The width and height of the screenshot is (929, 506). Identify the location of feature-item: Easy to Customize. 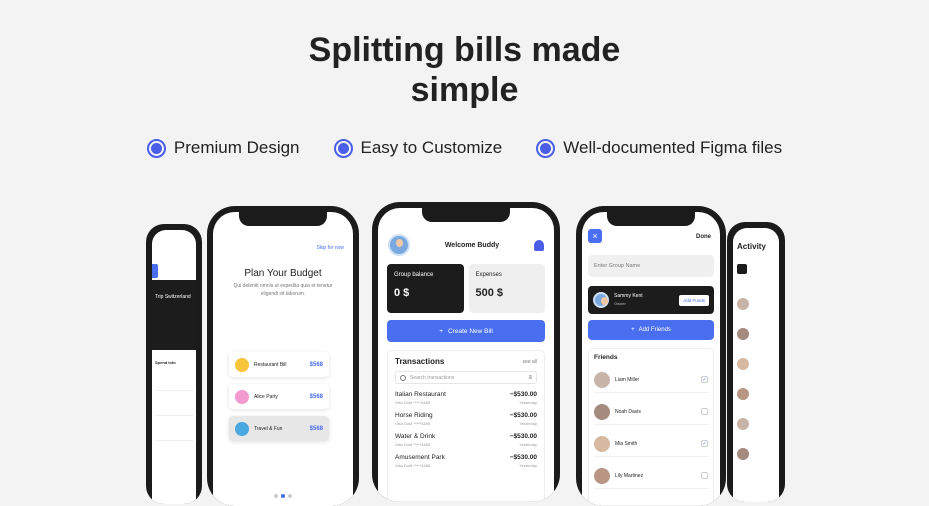
(417, 148).